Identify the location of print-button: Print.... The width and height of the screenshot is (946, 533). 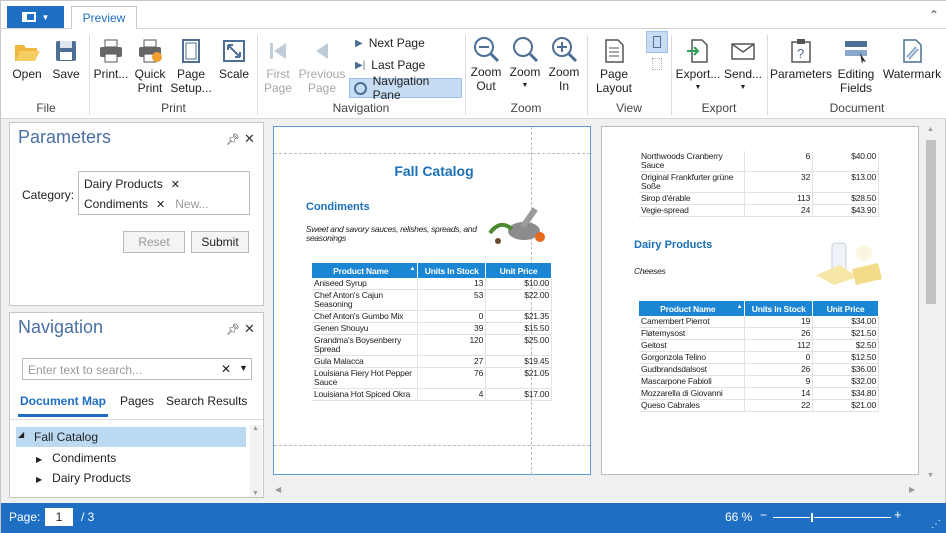
(111, 59).